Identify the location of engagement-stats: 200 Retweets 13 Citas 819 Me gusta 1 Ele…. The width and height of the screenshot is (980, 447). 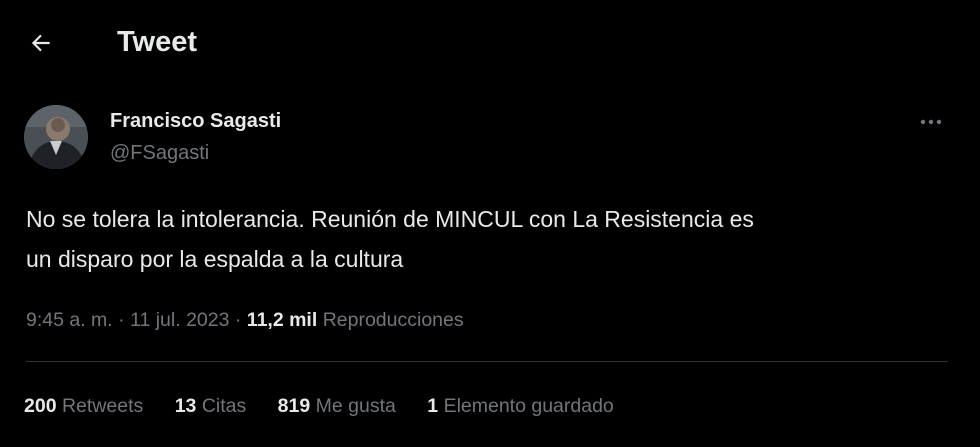
(332, 406).